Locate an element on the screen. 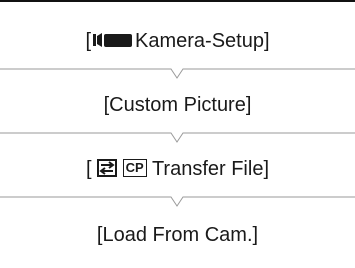 The image size is (355, 268). top-rule is located at coordinates (177, 1).